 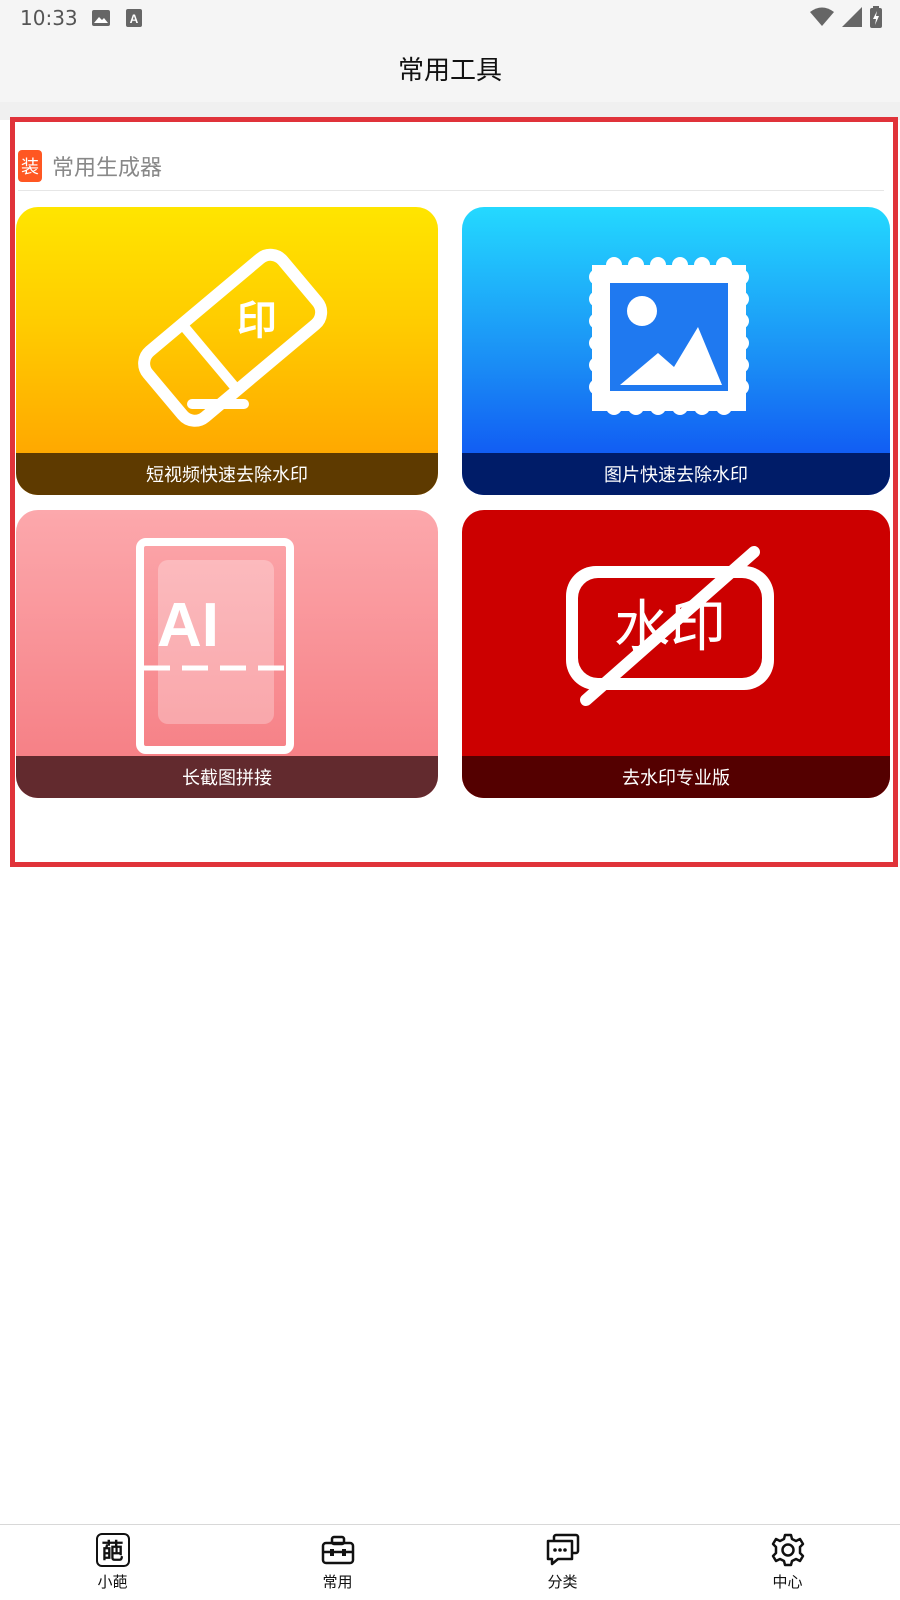 I want to click on svg-text: A, so click(x=134, y=19).